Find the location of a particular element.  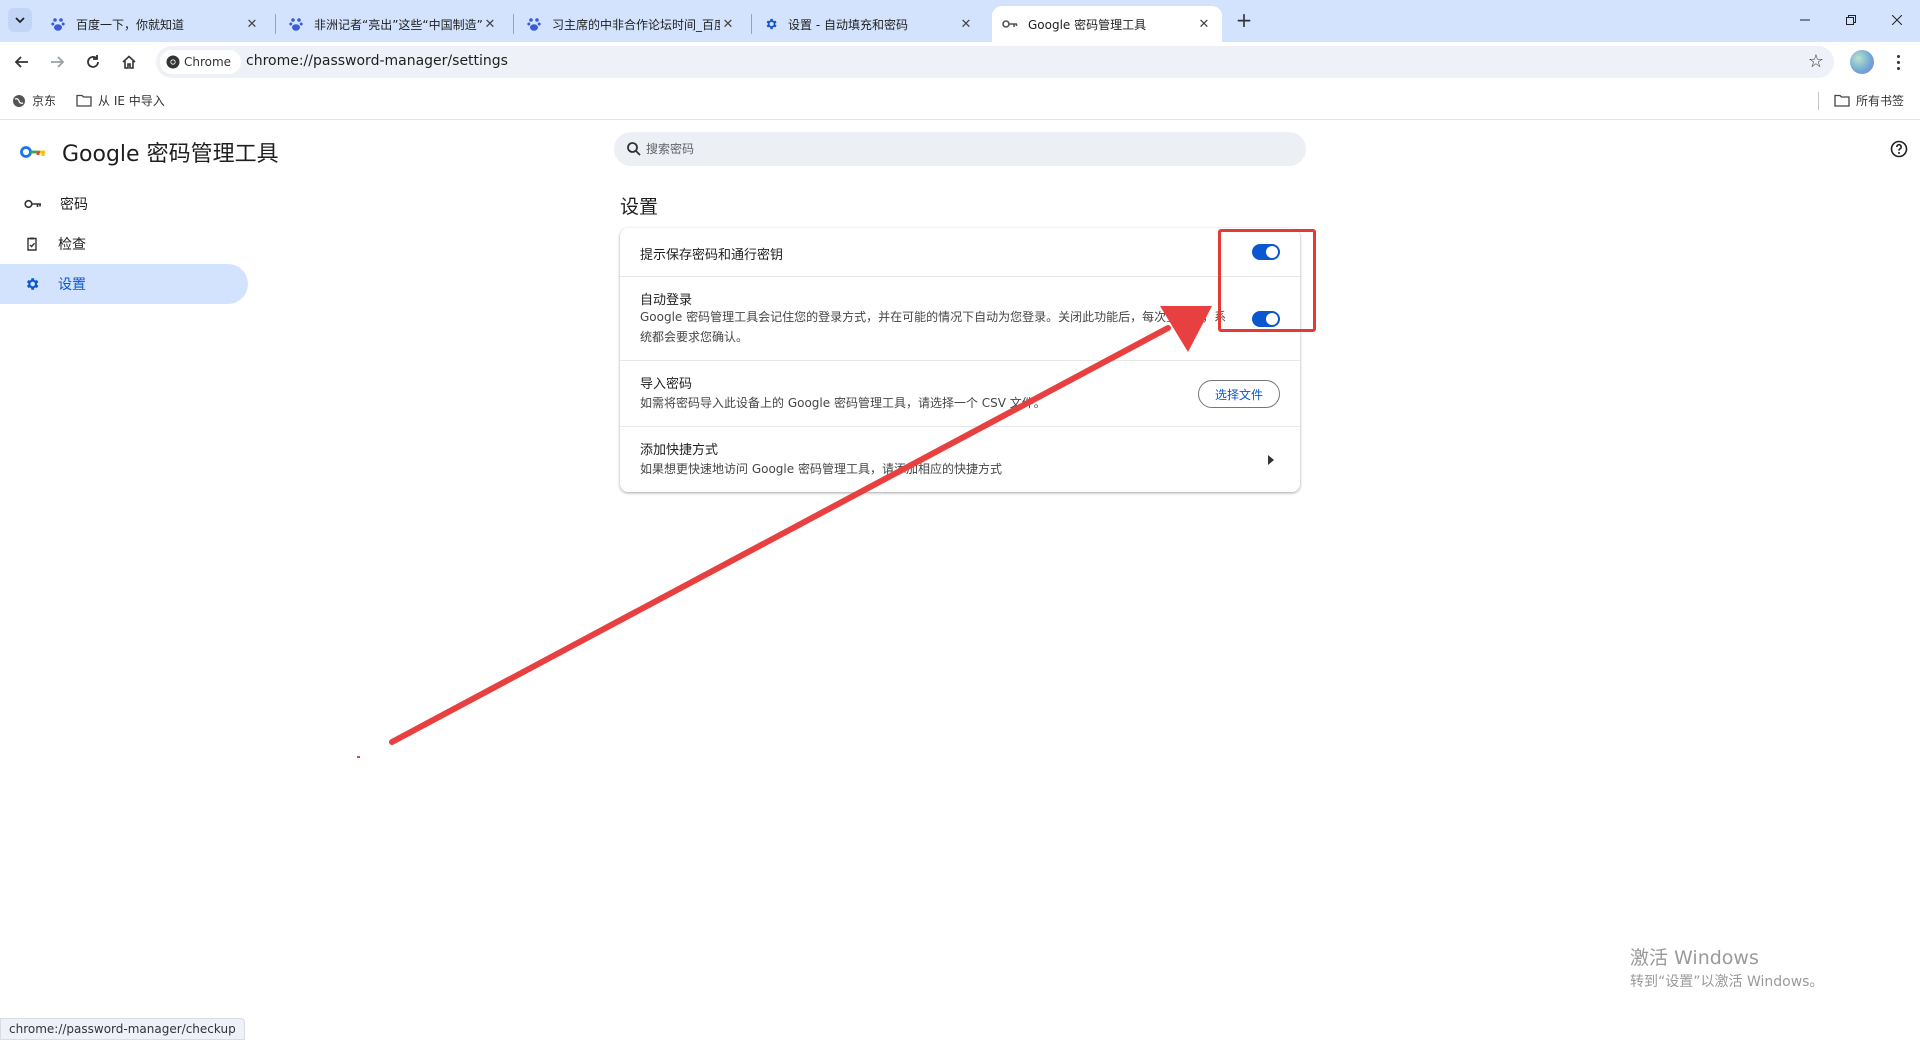

globe-icon is located at coordinates (19, 100).